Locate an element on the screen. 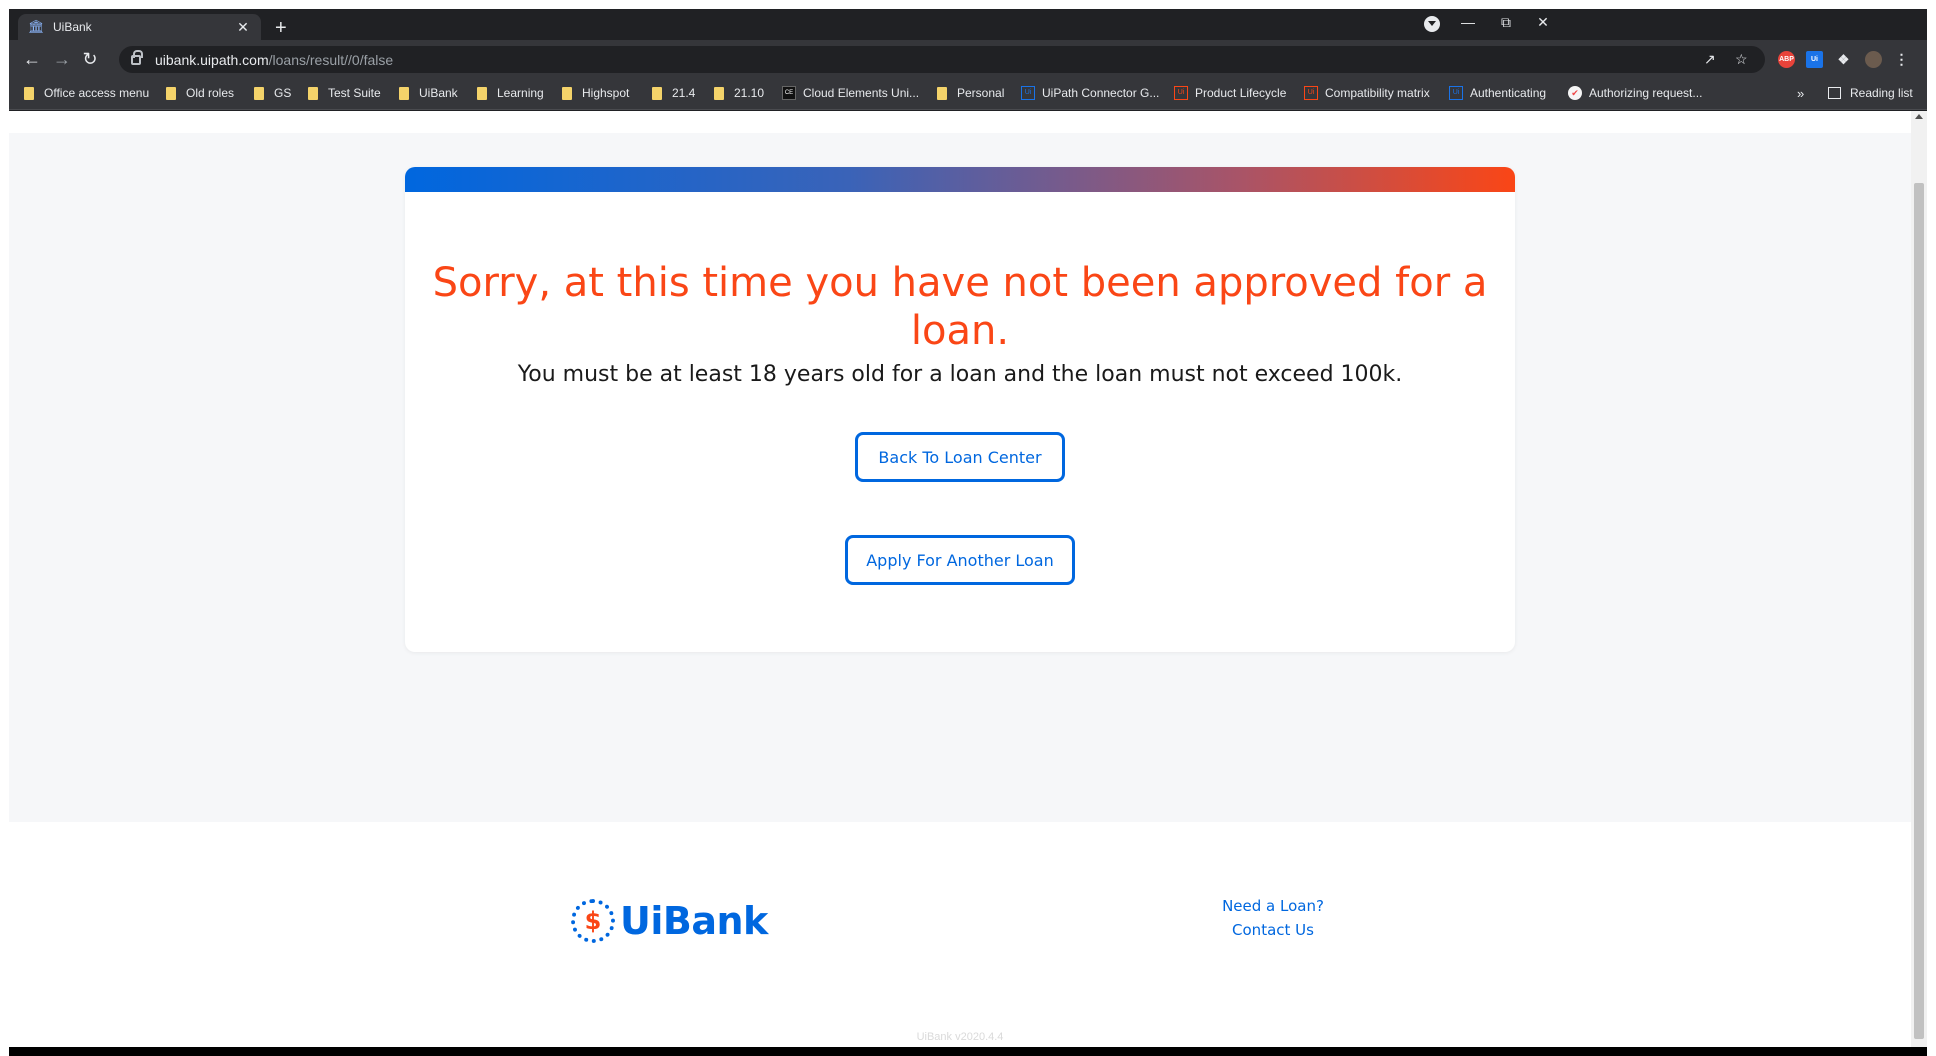 The height and width of the screenshot is (1056, 1936). cloud-elements-icon: CE is located at coordinates (789, 93).